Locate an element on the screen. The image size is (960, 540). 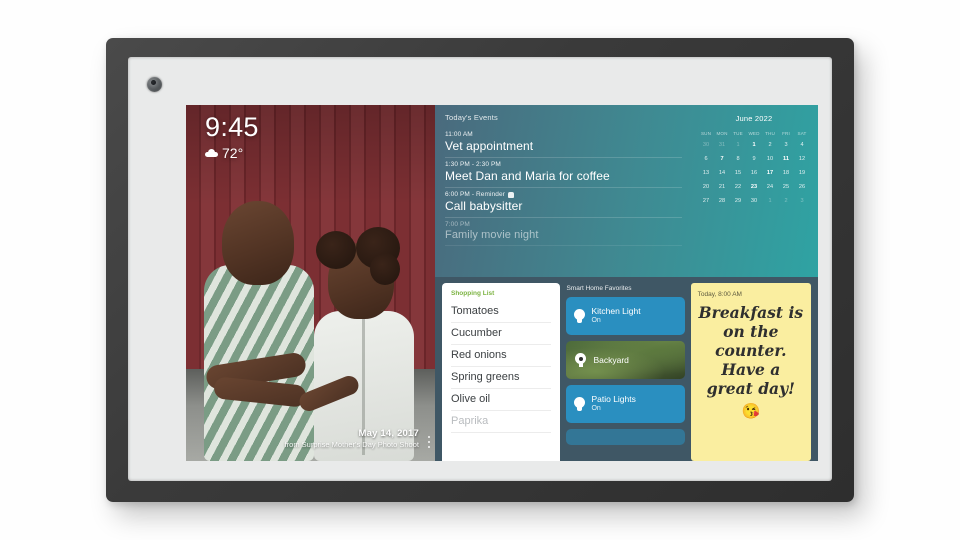
calendar-day-number: 9 is located at coordinates (754, 159).